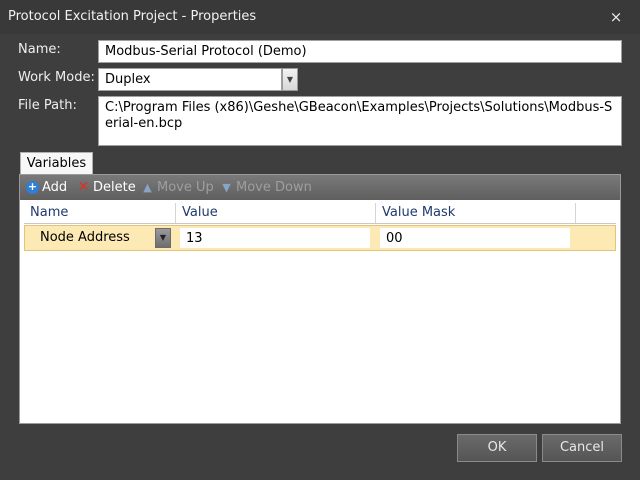  Describe the element at coordinates (132, 16) in the screenshot. I see `window-title: Protocol Excitation Project - Properties` at that location.